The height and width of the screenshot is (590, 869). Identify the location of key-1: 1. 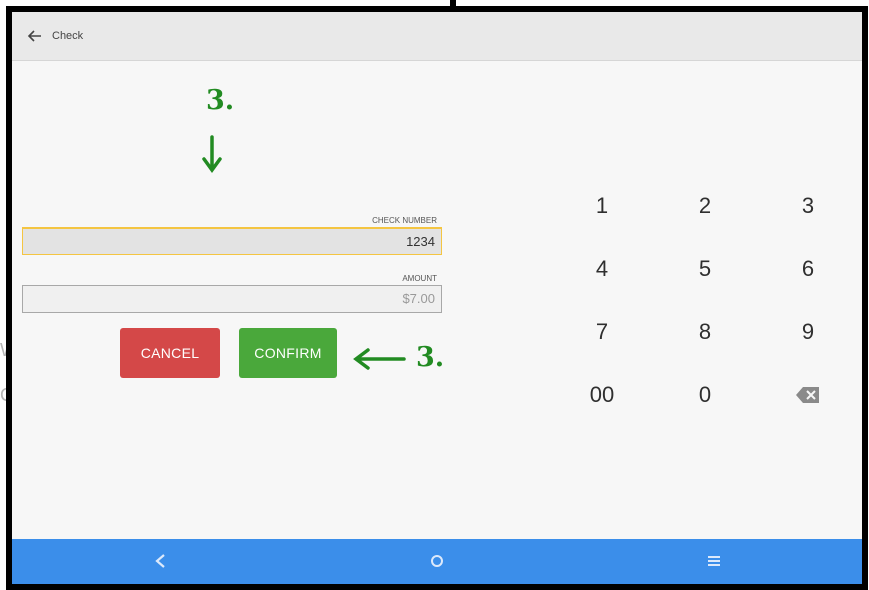
(602, 206).